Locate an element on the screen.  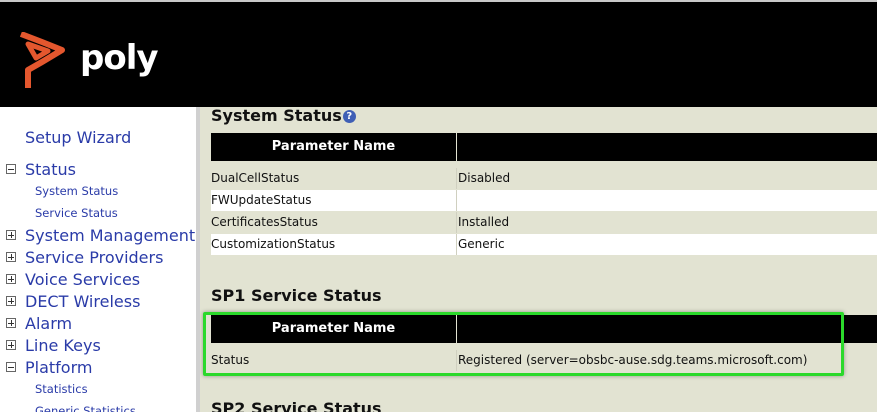
nav-item-label: Voice Services is located at coordinates (82, 279).